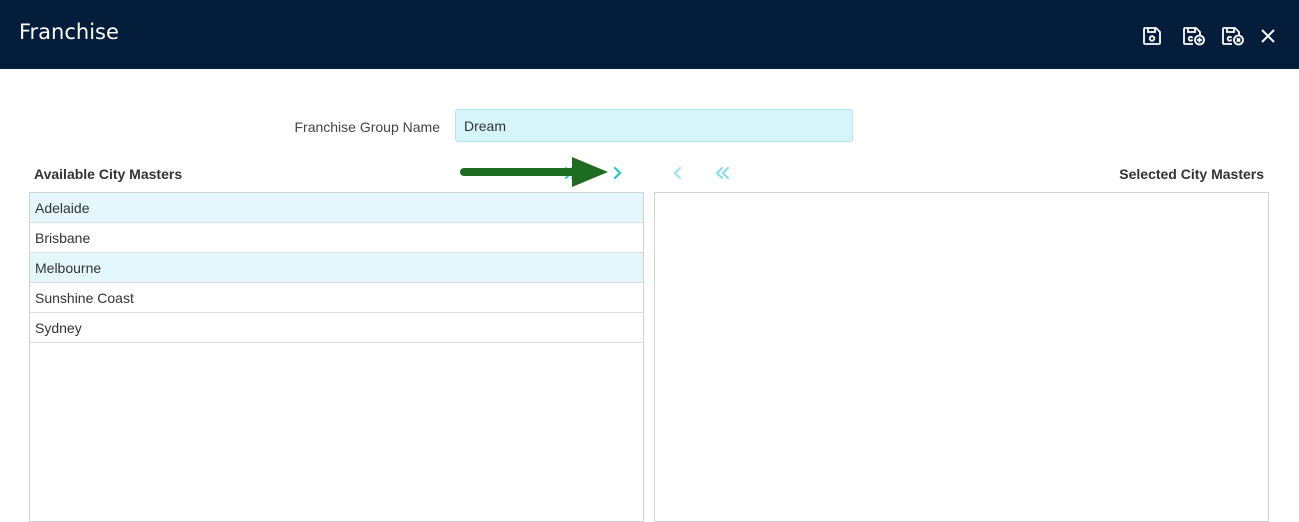 The width and height of the screenshot is (1299, 522). What do you see at coordinates (649, 34) in the screenshot?
I see `window-header: Franchise` at bounding box center [649, 34].